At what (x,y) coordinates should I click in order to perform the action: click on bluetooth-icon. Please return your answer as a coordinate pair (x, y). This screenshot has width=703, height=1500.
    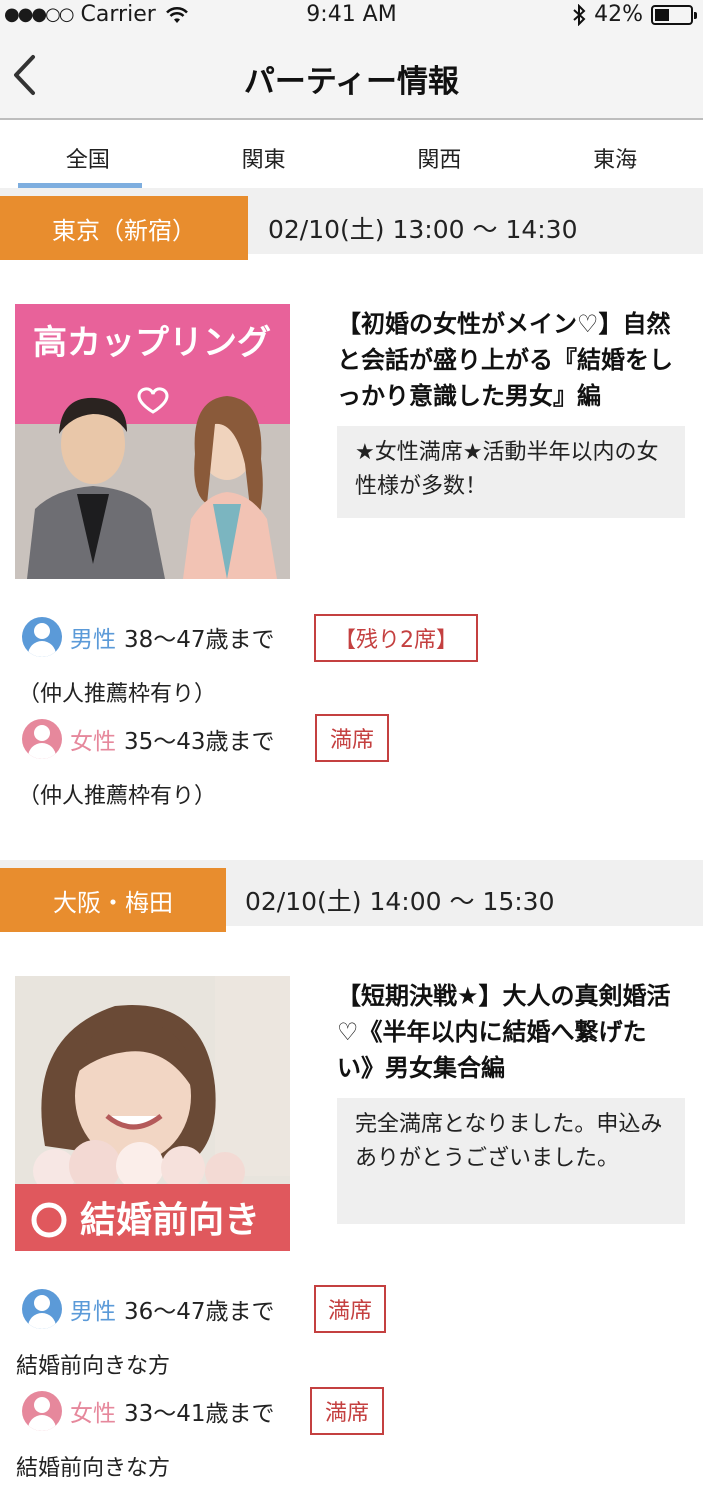
    Looking at the image, I should click on (579, 14).